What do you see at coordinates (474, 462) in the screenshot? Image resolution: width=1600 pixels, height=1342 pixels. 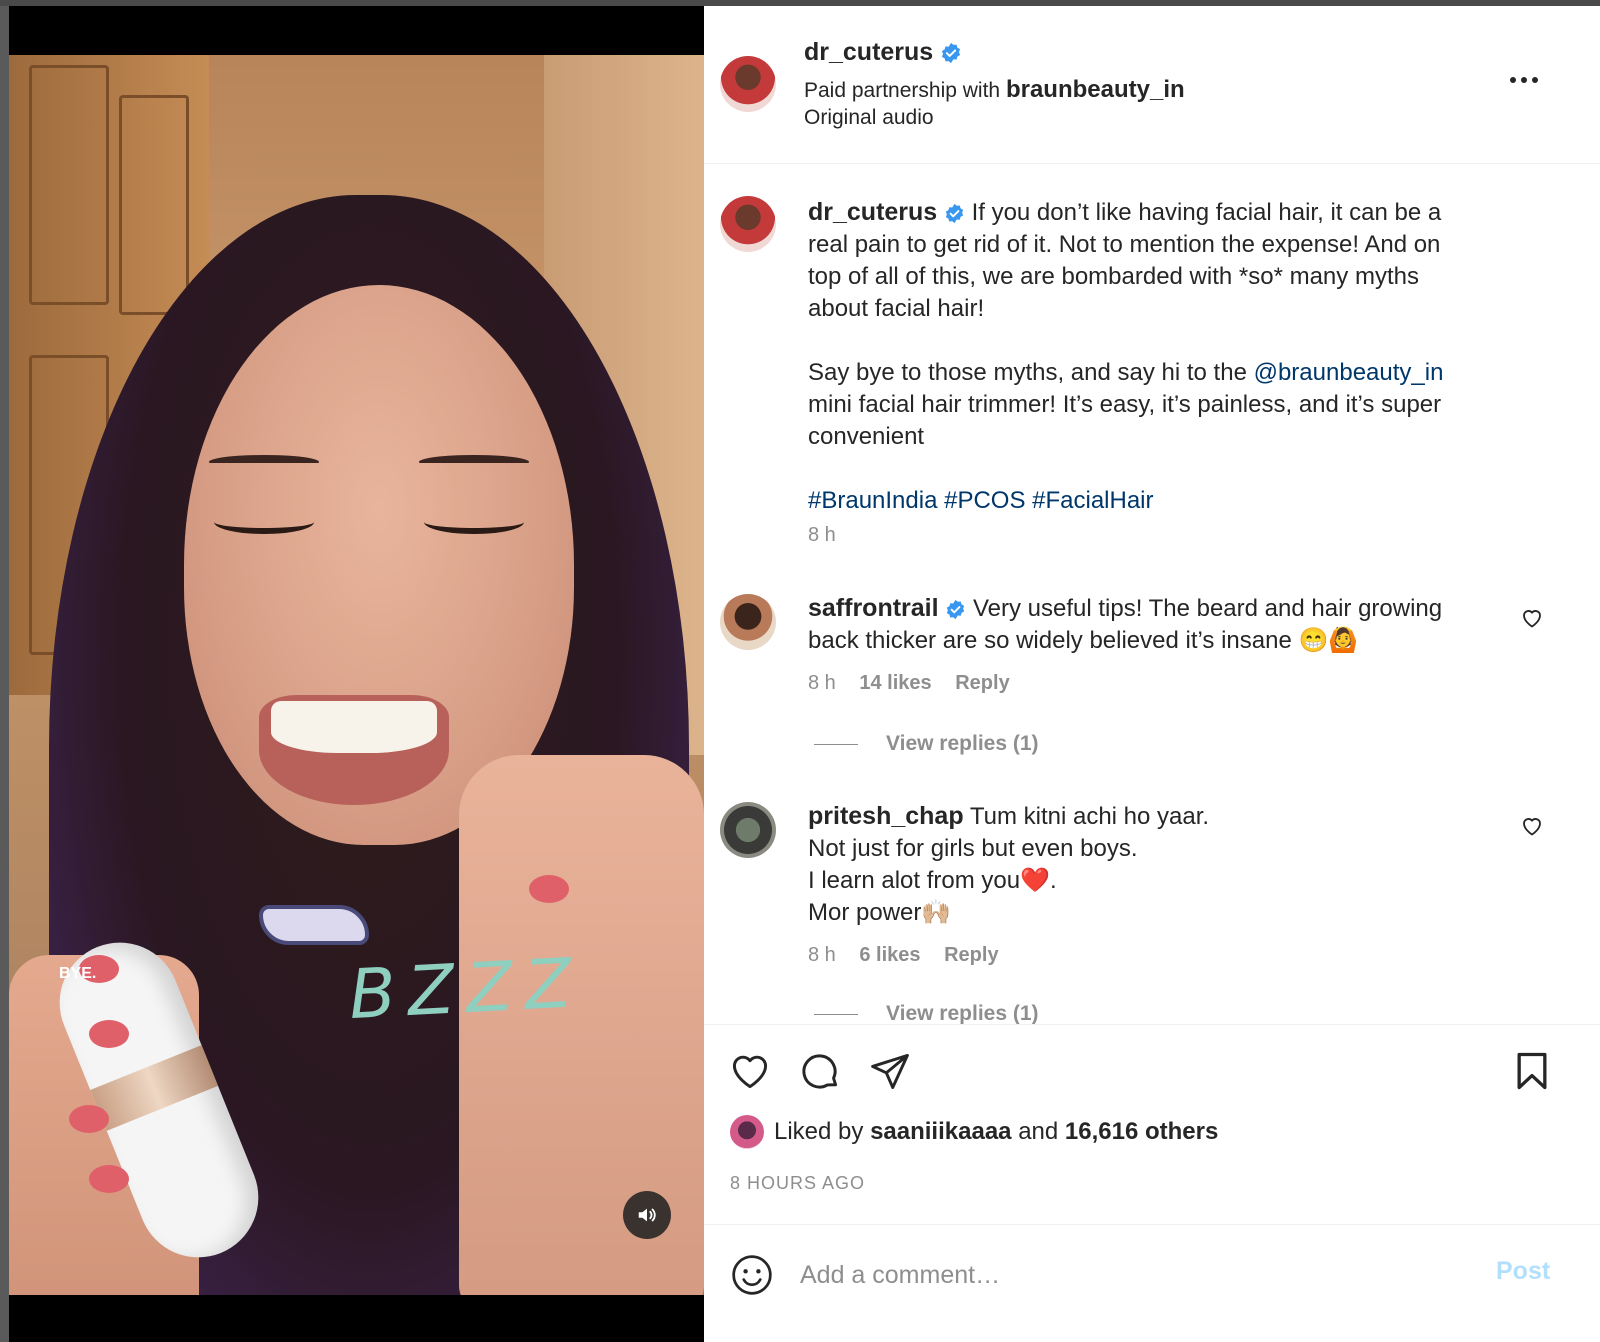 I see `right-eyebrow` at bounding box center [474, 462].